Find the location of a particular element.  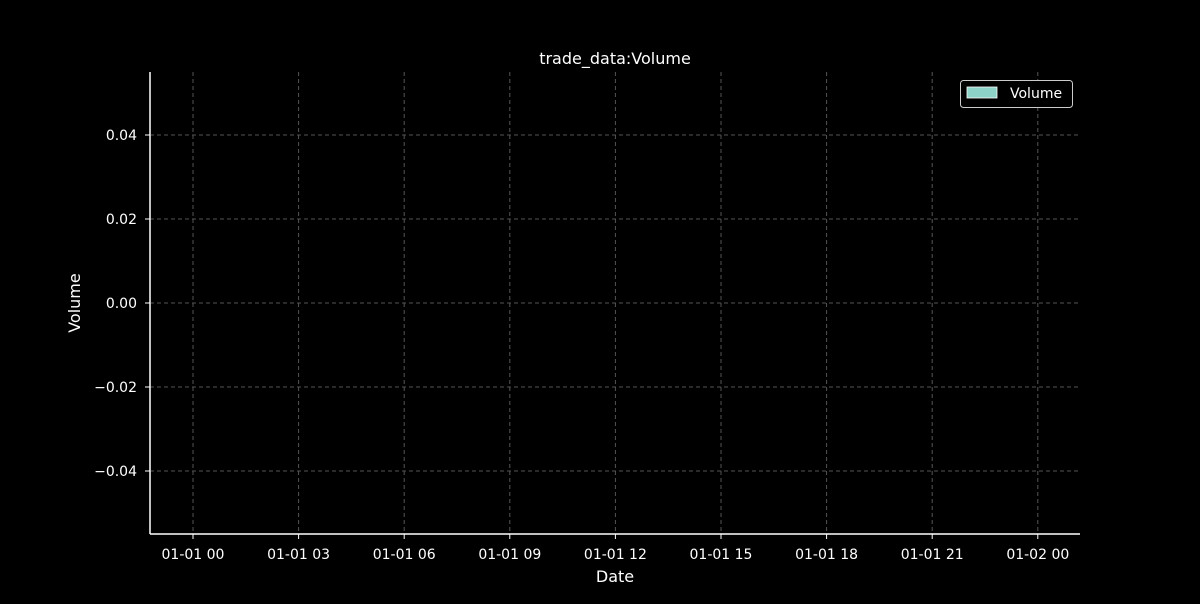

y-axis-label: Volume is located at coordinates (74, 303).